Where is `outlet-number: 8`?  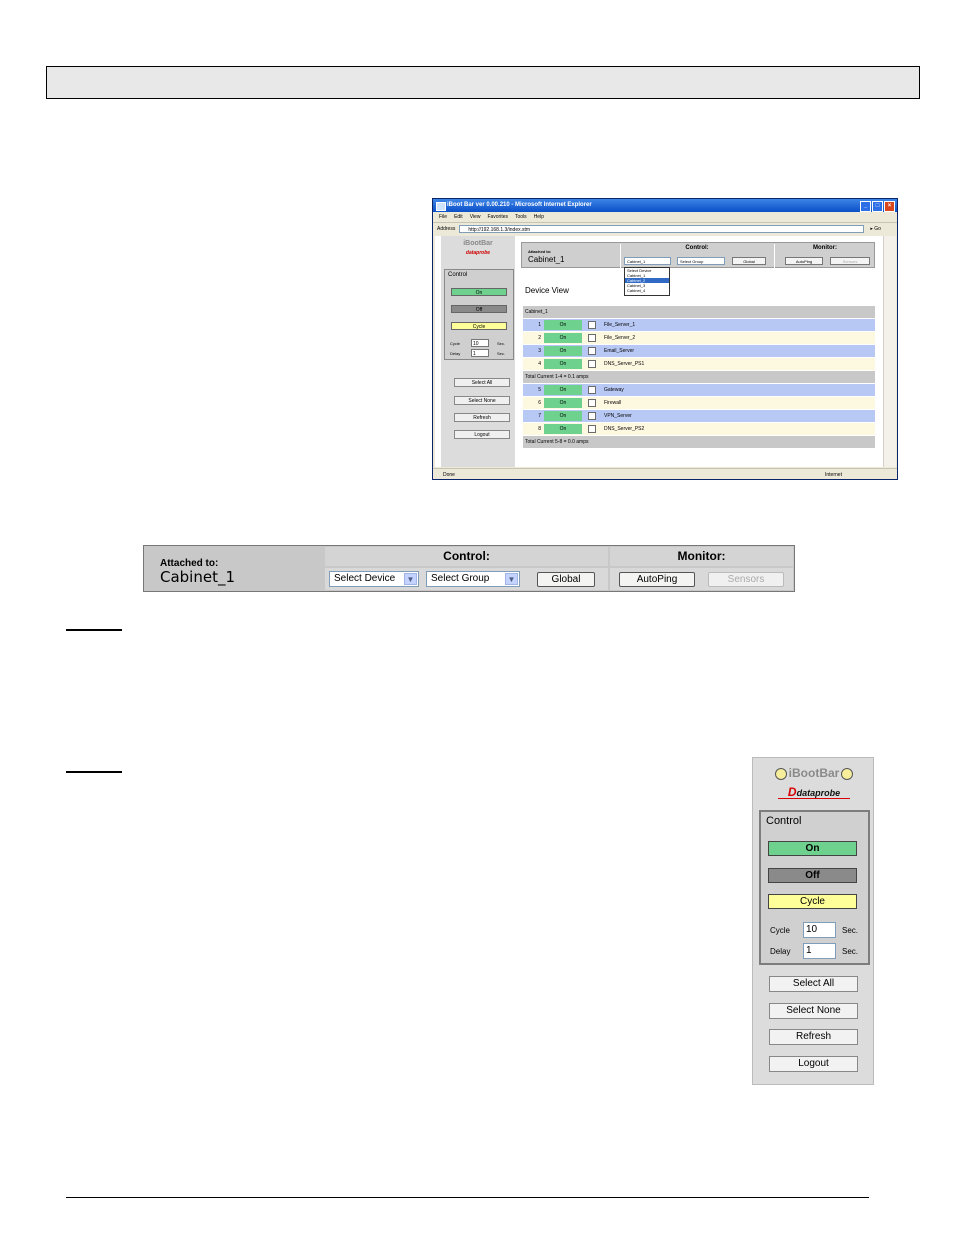
outlet-number: 8 is located at coordinates (539, 429).